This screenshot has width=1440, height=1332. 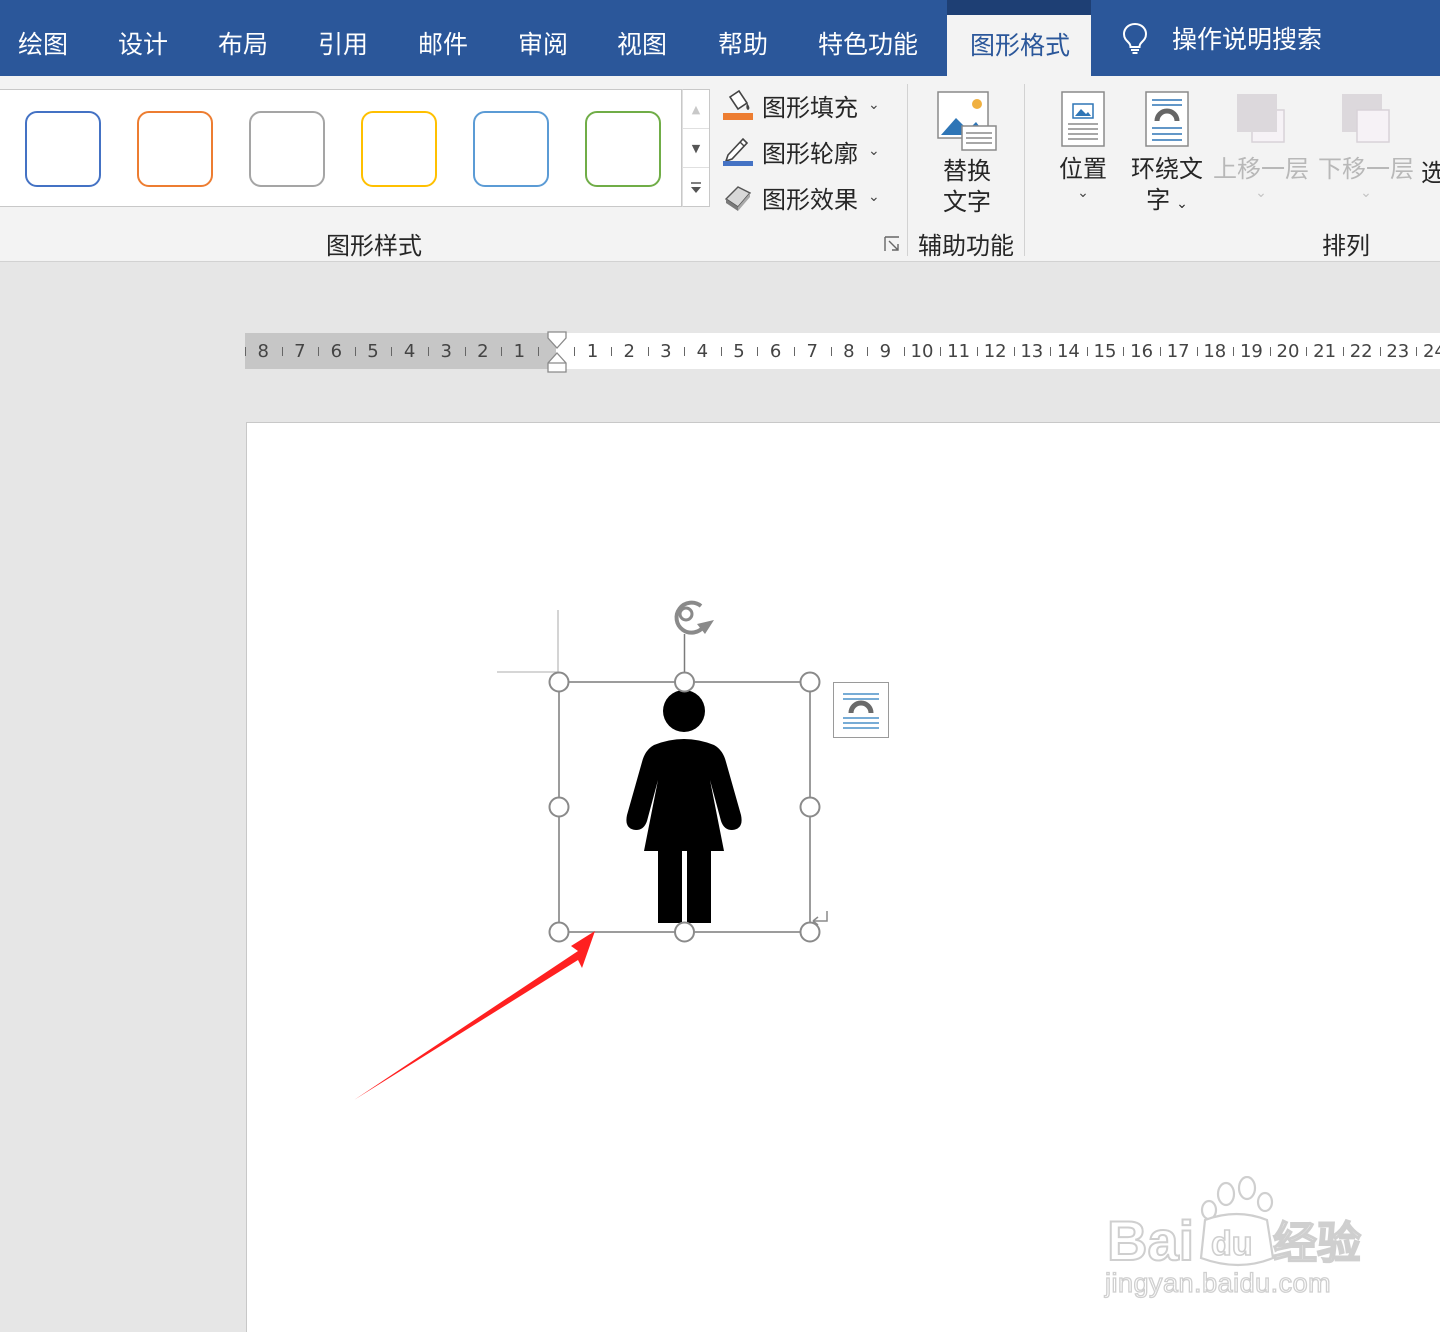 What do you see at coordinates (557, 352) in the screenshot?
I see `indent-marker` at bounding box center [557, 352].